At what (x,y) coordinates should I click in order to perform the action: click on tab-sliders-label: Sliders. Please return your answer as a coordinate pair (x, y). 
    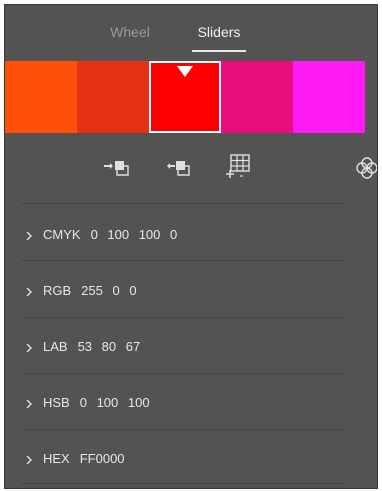
    Looking at the image, I should click on (219, 32).